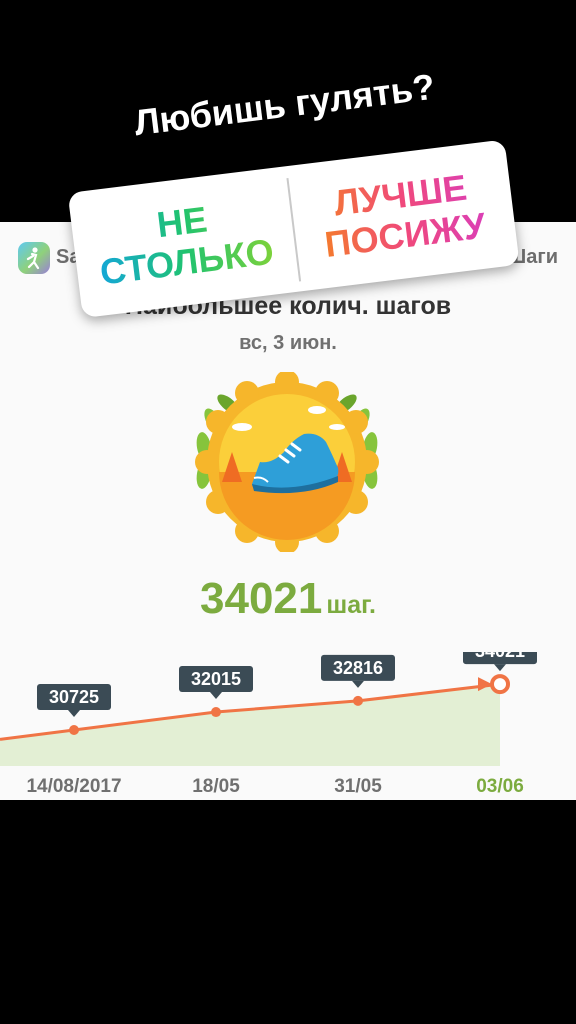  Describe the element at coordinates (351, 605) in the screenshot. I see `best-steps-unit: шаг.` at that location.